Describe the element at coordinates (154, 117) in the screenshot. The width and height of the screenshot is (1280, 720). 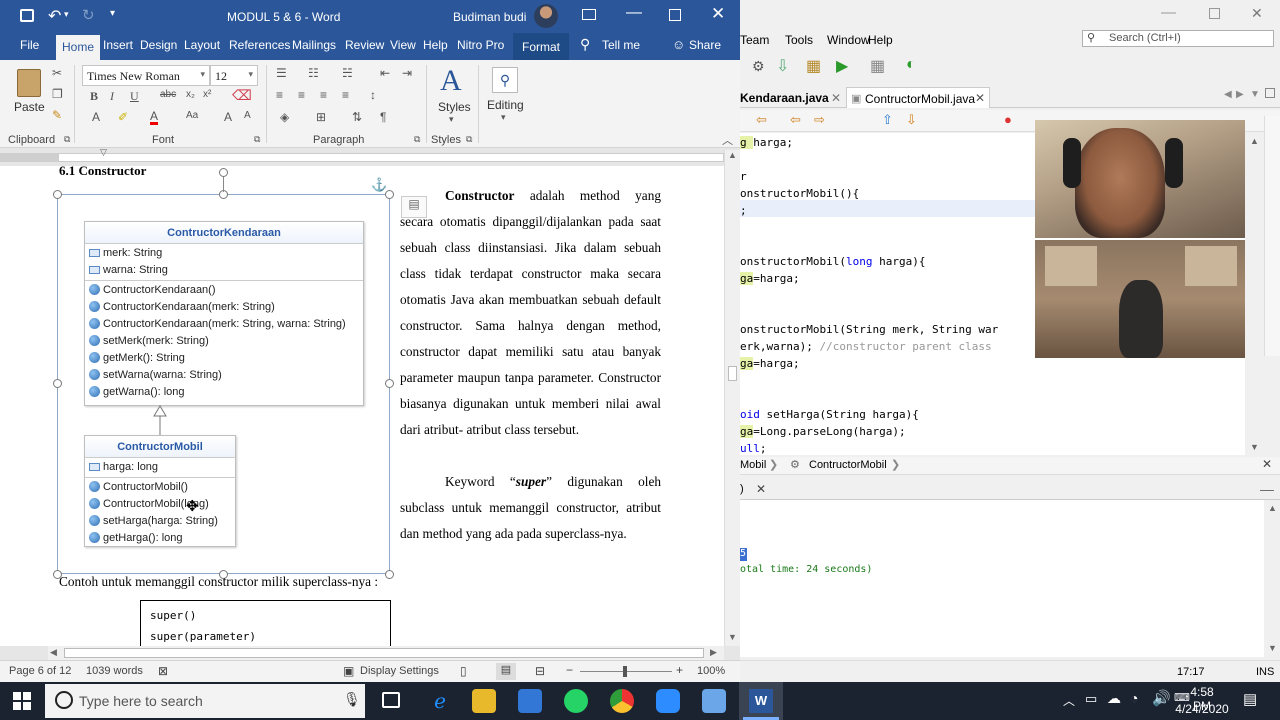
I see `font-color-icon: A` at that location.